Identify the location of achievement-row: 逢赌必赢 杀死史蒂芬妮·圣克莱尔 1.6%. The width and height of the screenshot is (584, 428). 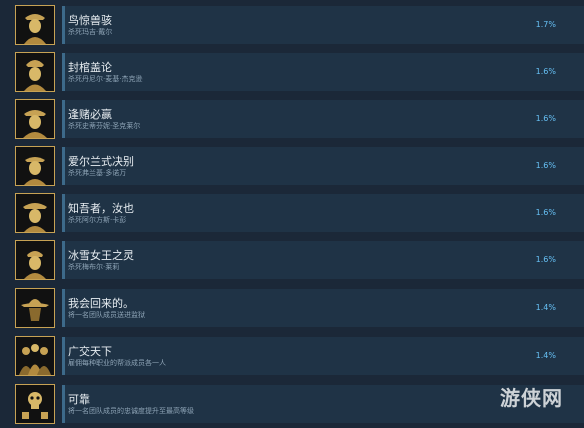
(292, 119).